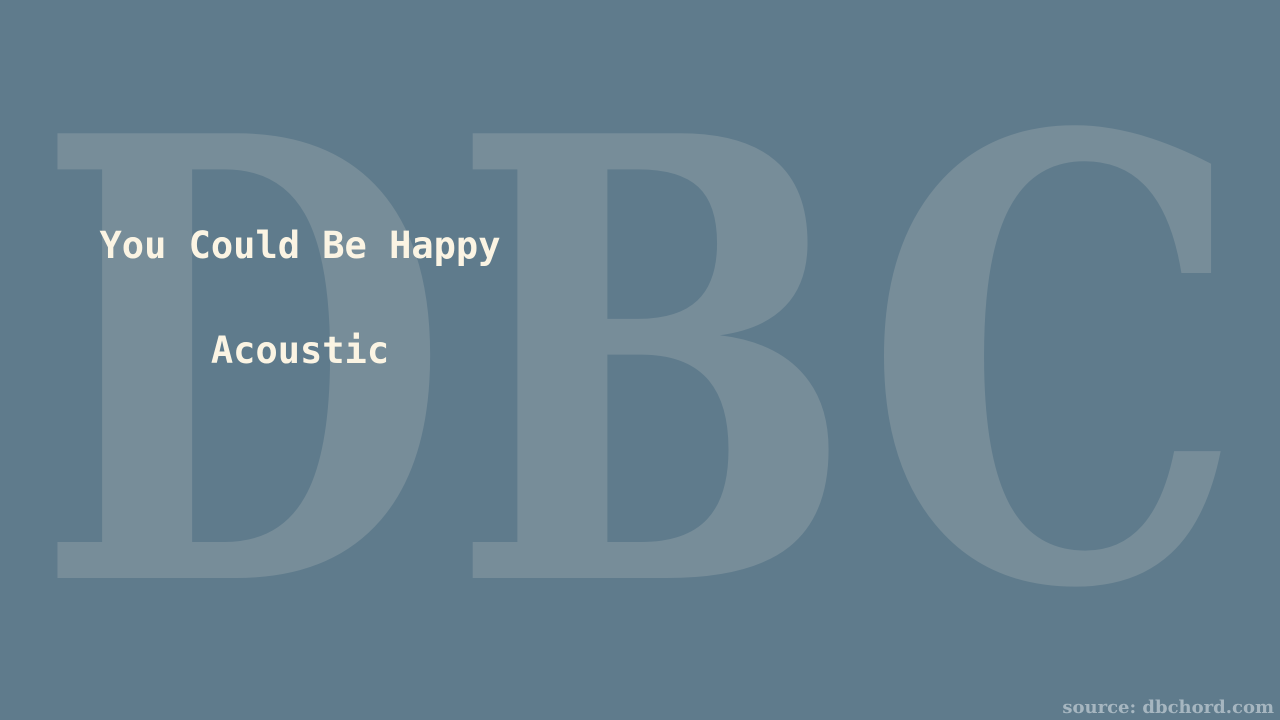 The height and width of the screenshot is (720, 1280). I want to click on song-title: You Could Be Happy, so click(300, 245).